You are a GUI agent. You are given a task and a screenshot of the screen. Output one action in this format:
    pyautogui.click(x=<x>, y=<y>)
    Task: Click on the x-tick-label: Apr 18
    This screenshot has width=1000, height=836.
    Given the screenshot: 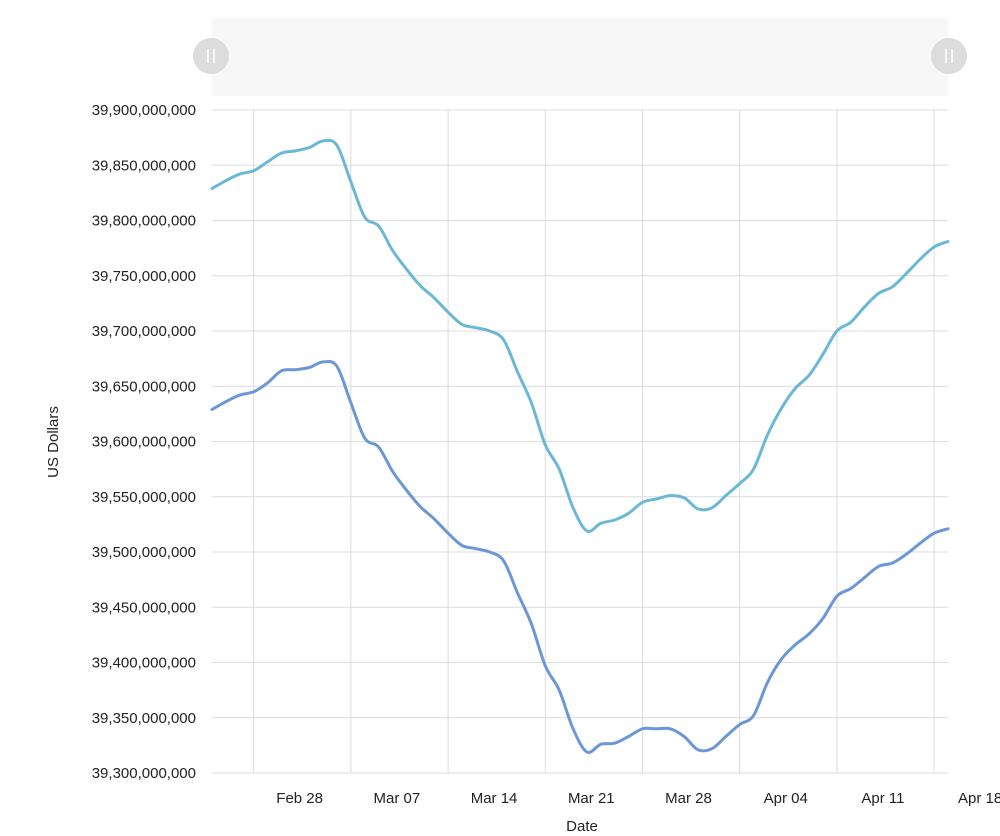 What is the action you would take?
    pyautogui.click(x=979, y=798)
    